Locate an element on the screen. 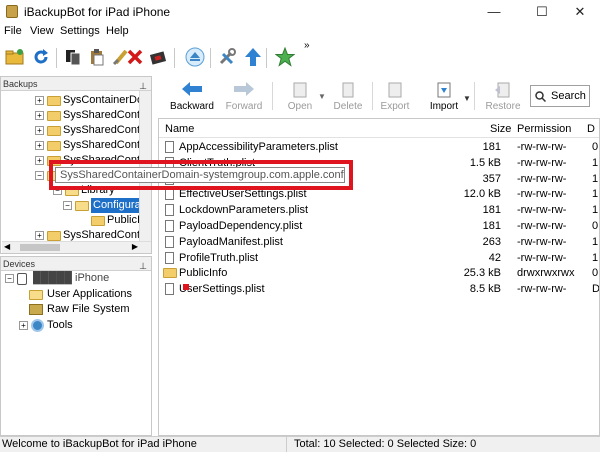 The height and width of the screenshot is (452, 600). open-button: Open is located at coordinates (300, 96).